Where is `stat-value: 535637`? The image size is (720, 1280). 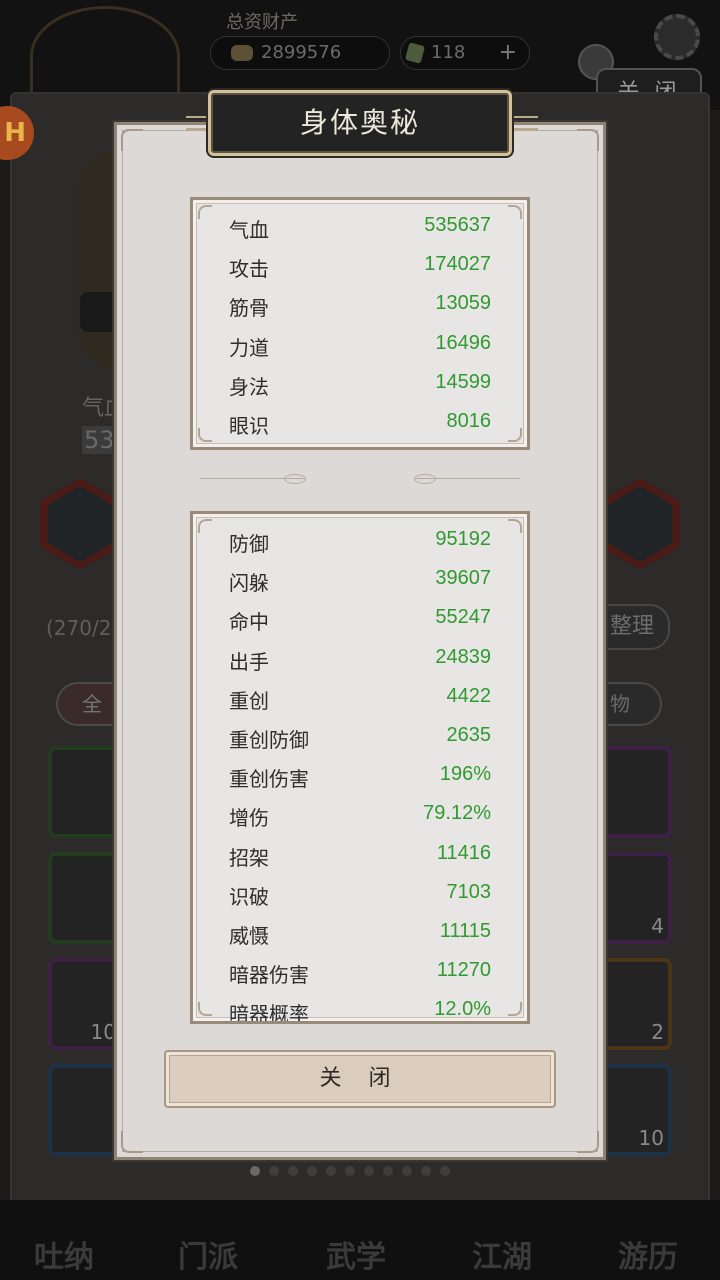 stat-value: 535637 is located at coordinates (457, 225).